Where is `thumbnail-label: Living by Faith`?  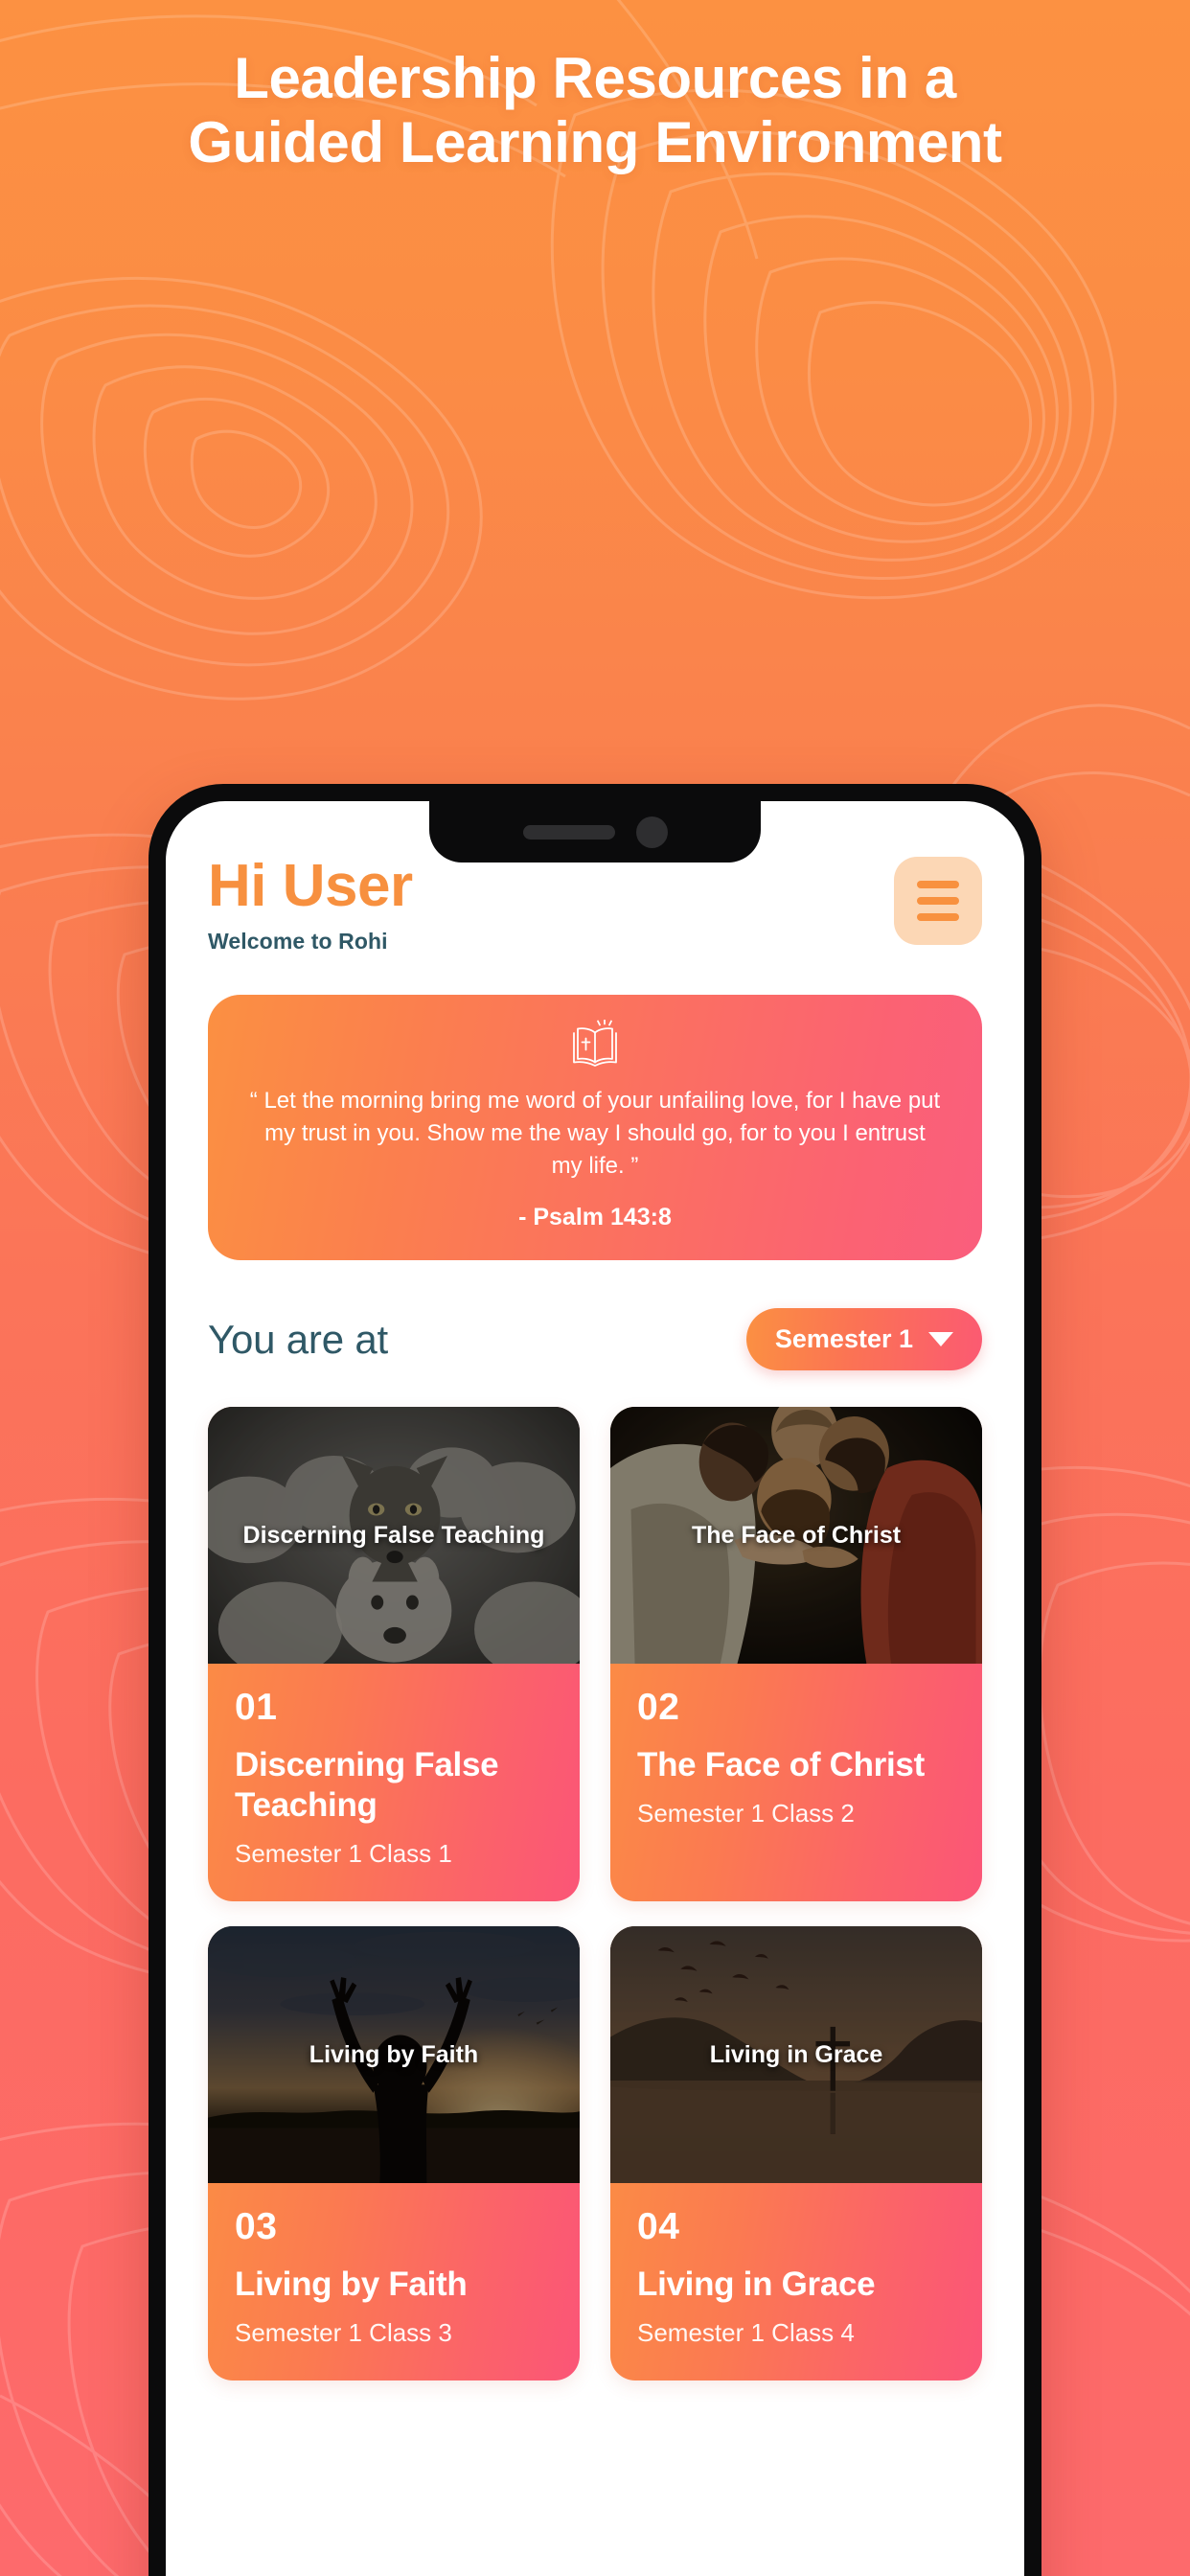 thumbnail-label: Living by Faith is located at coordinates (394, 2054).